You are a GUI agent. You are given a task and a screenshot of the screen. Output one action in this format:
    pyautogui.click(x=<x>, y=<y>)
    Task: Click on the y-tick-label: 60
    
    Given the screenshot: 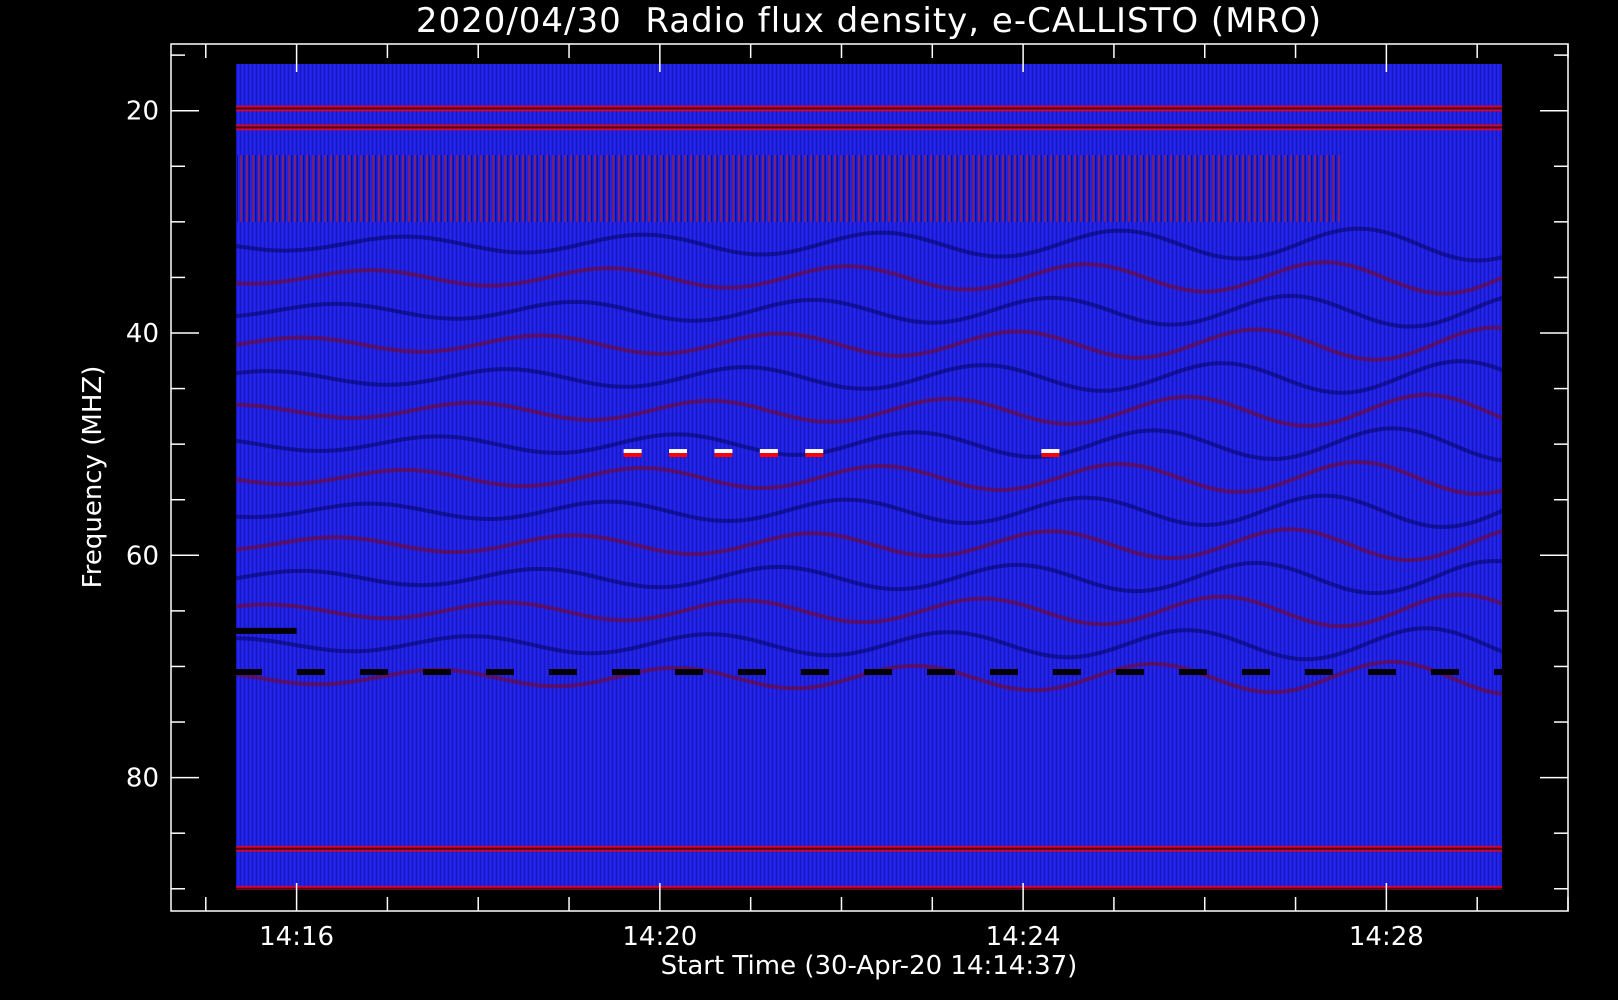 What is the action you would take?
    pyautogui.click(x=142, y=556)
    